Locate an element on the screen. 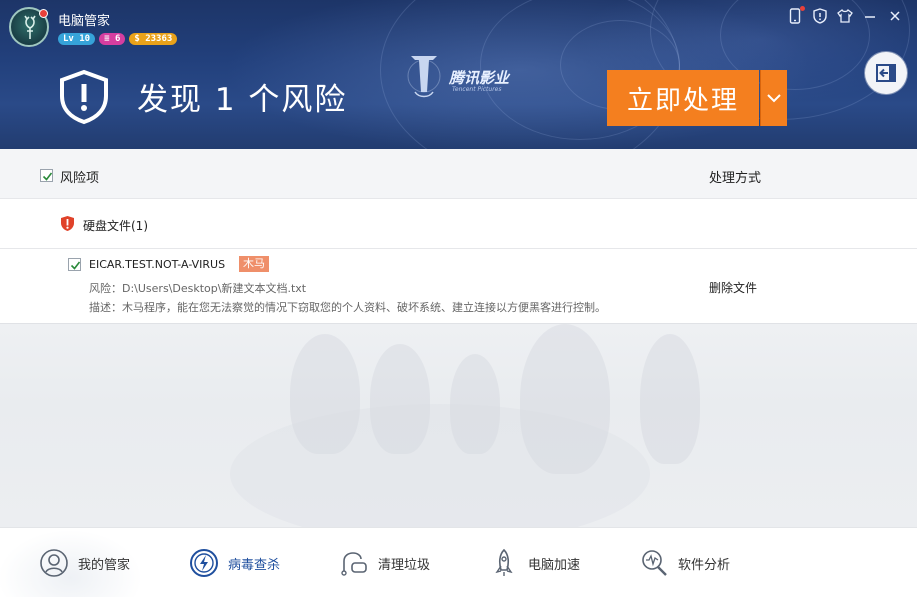  brand-subtitle: Tencent Pictures is located at coordinates (477, 89).